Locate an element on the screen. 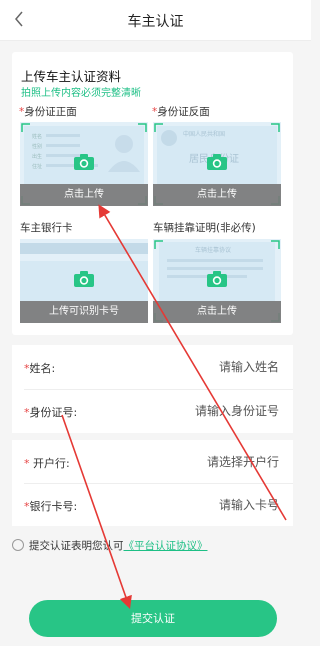 The image size is (320, 646). identity-form: *姓名: 请输入姓名 *身份证号: 请输入身份证号 is located at coordinates (152, 389).